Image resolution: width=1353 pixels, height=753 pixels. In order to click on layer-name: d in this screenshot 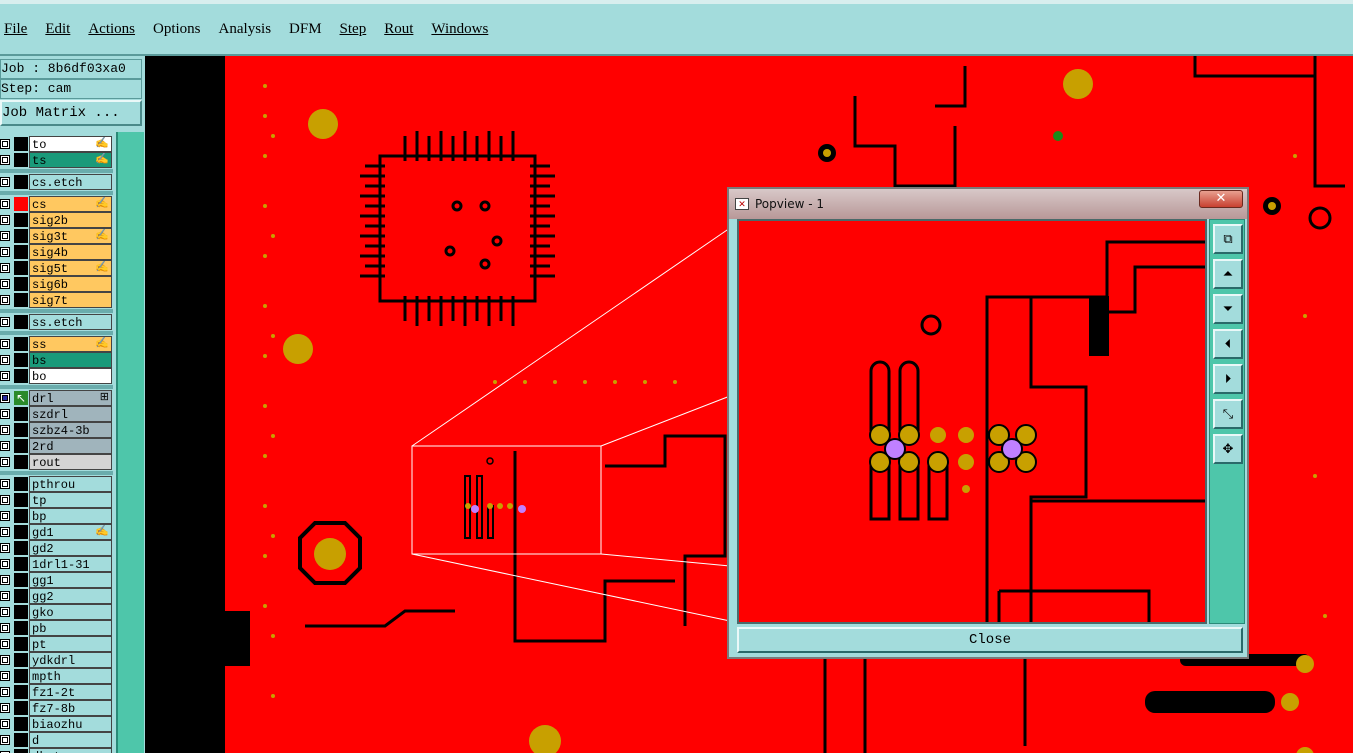, I will do `click(70, 740)`.